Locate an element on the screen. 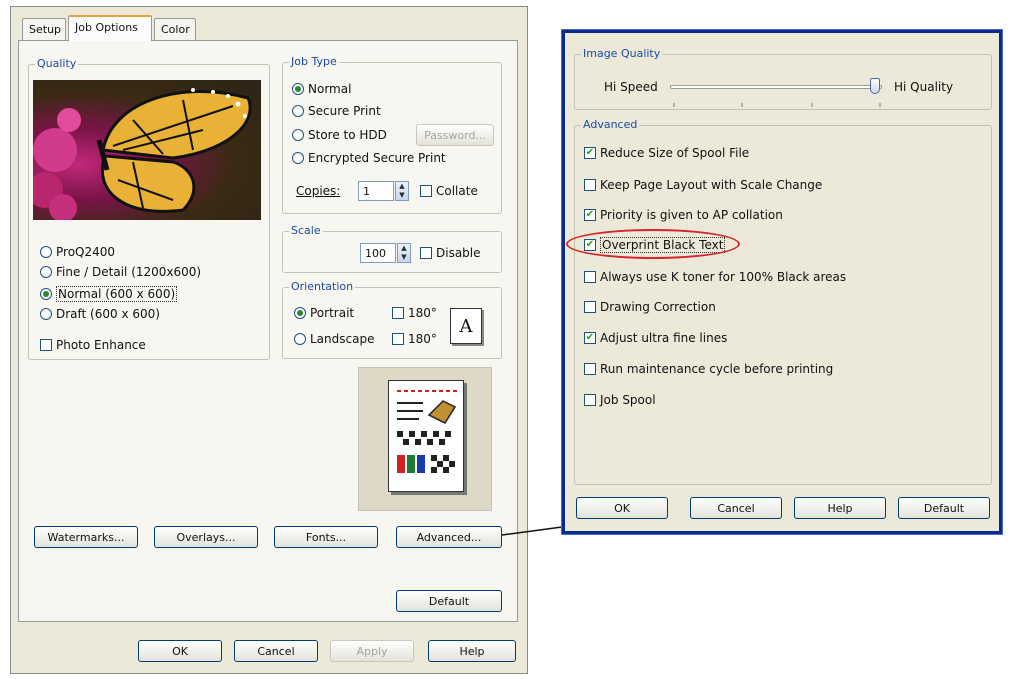  butterfly-image is located at coordinates (142, 154).